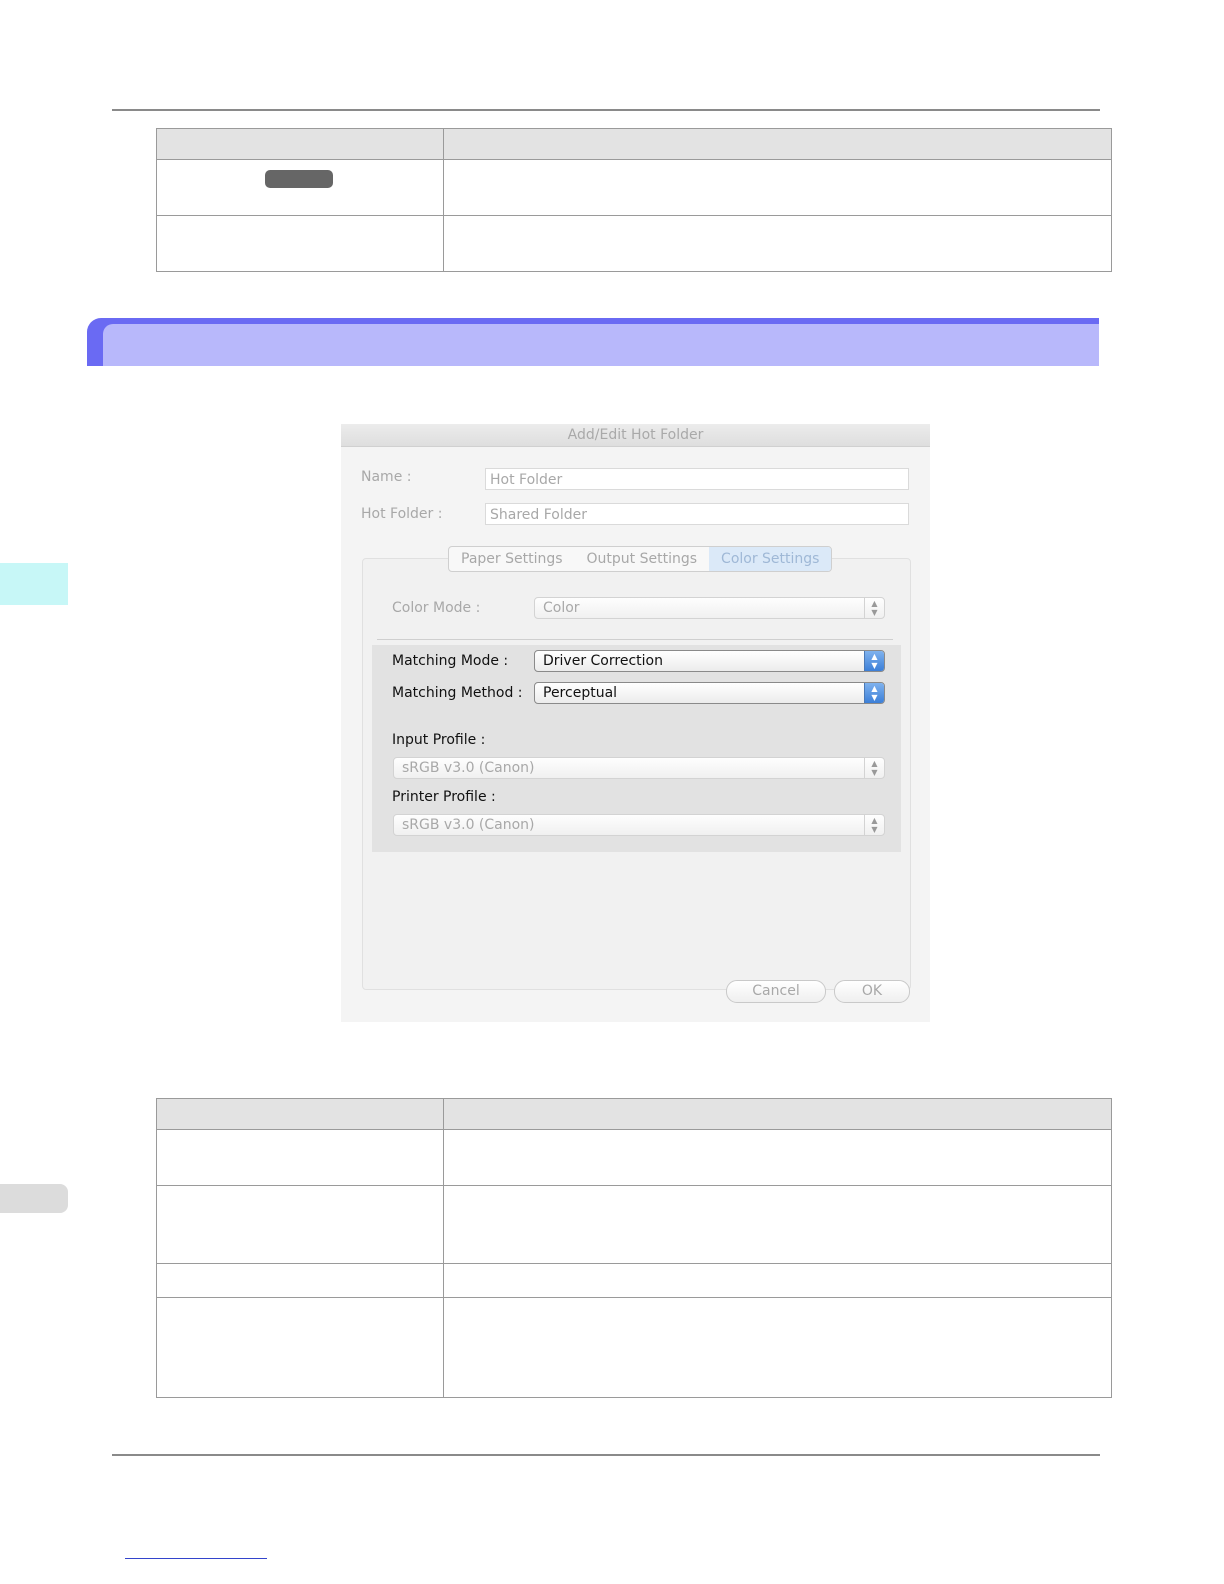  Describe the element at coordinates (402, 514) in the screenshot. I see `hot-folder-label: Hot Folder :` at that location.